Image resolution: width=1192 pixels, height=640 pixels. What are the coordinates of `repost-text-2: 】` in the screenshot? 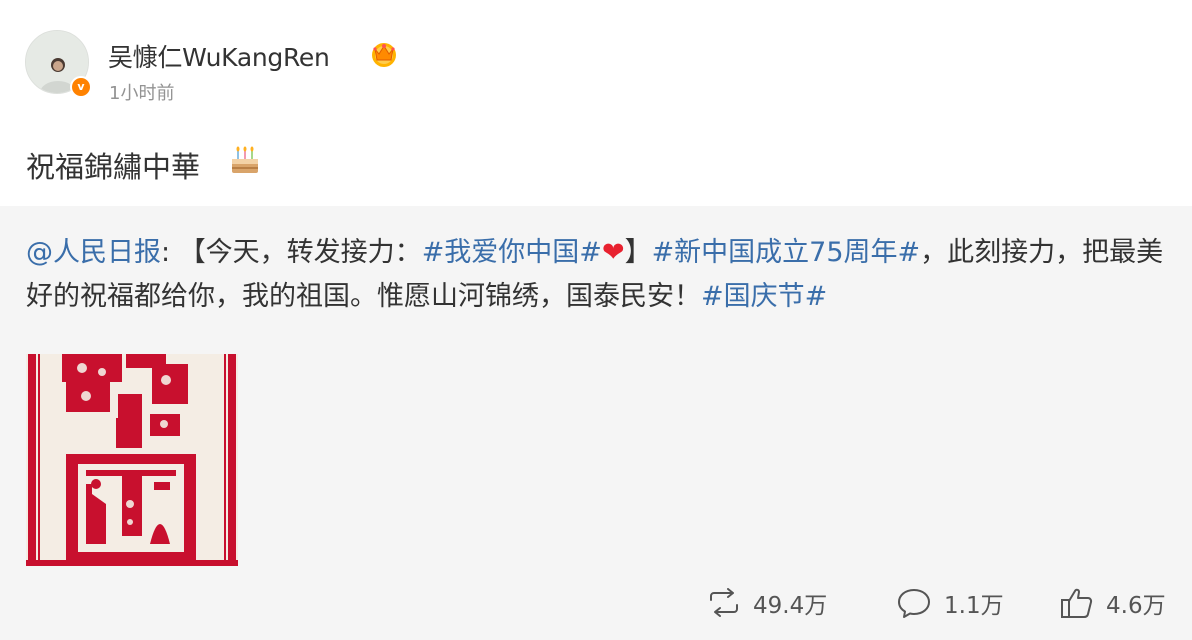 It's located at (638, 252).